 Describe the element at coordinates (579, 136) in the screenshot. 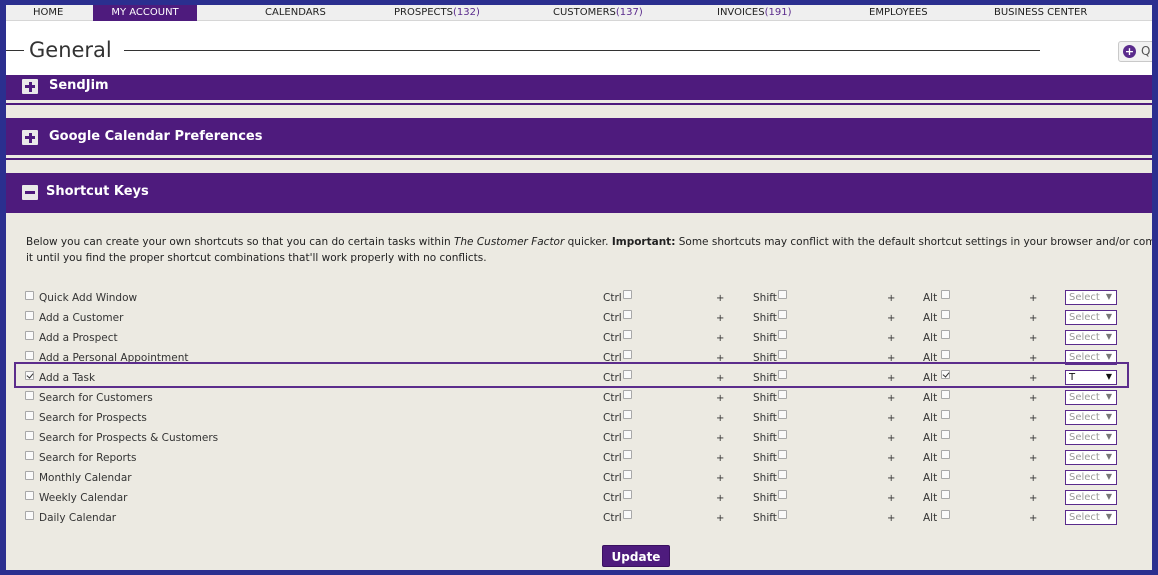

I see `section-google-calendar: Google Calendar Preferences` at that location.